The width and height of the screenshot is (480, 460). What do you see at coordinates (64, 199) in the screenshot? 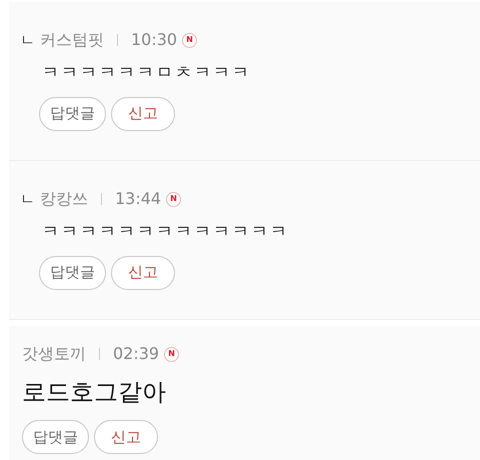
I see `author-name: 캉캉쓰` at bounding box center [64, 199].